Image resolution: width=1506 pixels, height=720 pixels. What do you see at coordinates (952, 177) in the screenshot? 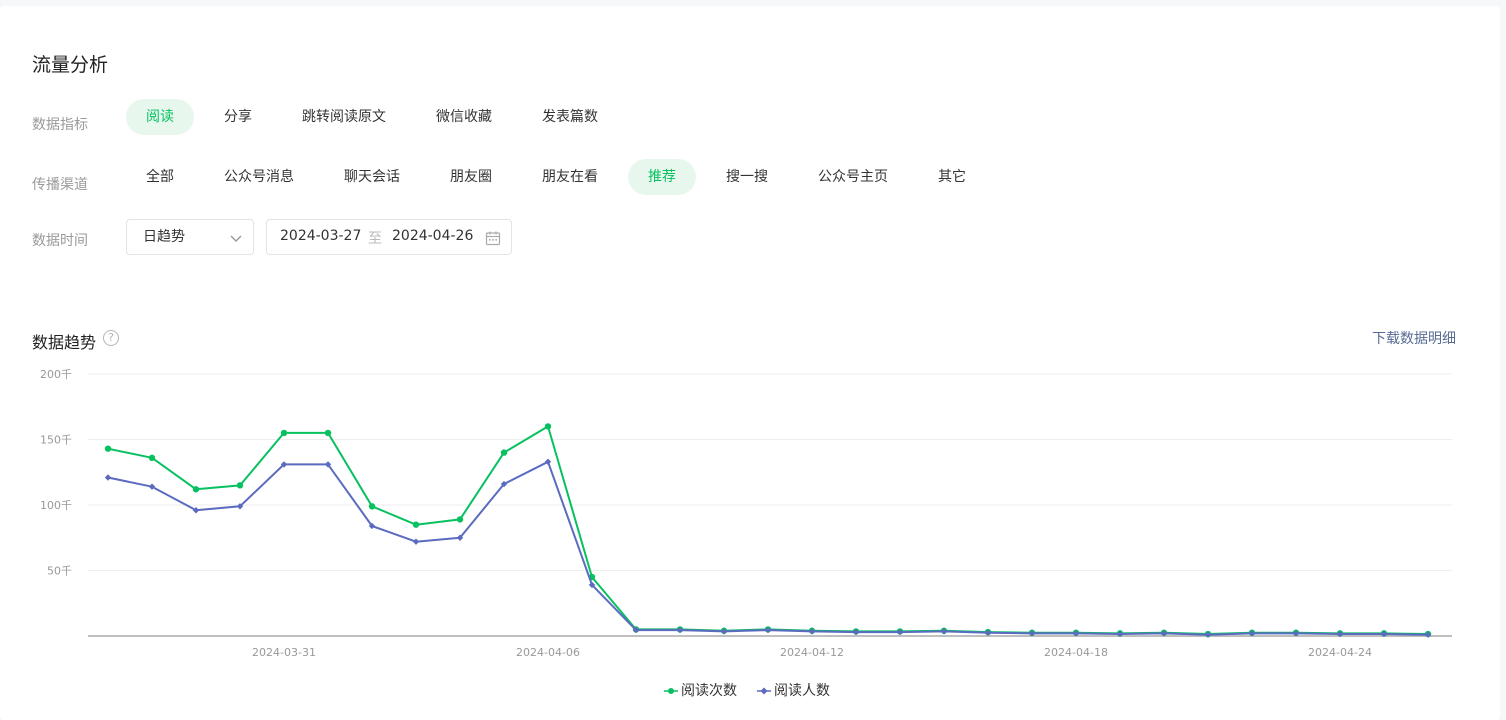
I see `channel-tab-other: 其它` at bounding box center [952, 177].